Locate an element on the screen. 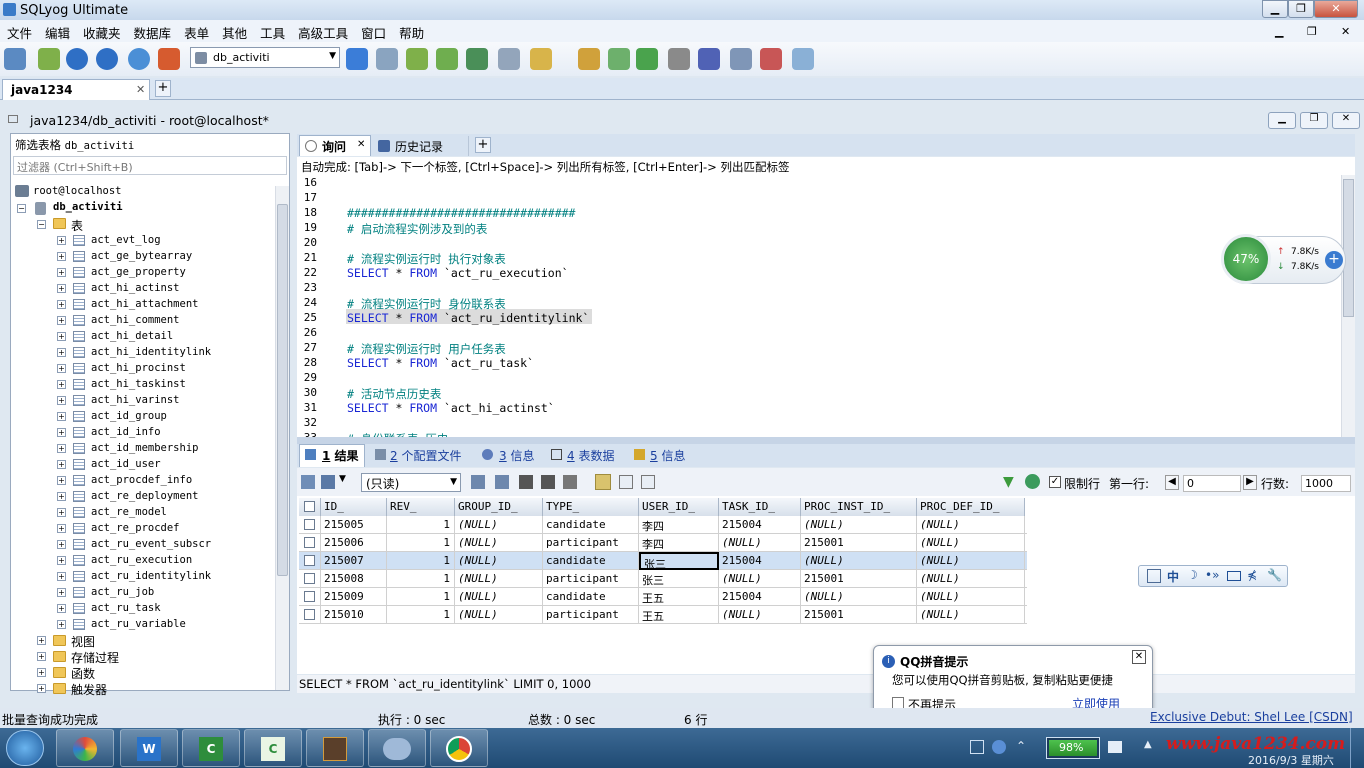 Image resolution: width=1364 pixels, height=768 pixels. tree-folder-item: 触发器 is located at coordinates (89, 689).